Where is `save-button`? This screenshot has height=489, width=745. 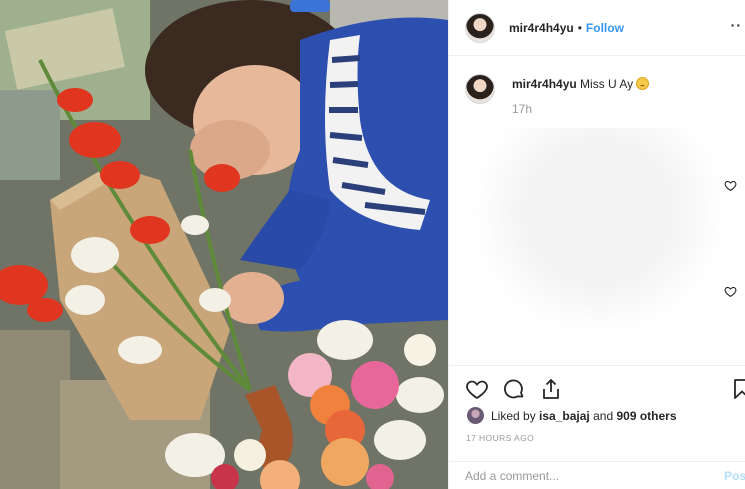 save-button is located at coordinates (737, 391).